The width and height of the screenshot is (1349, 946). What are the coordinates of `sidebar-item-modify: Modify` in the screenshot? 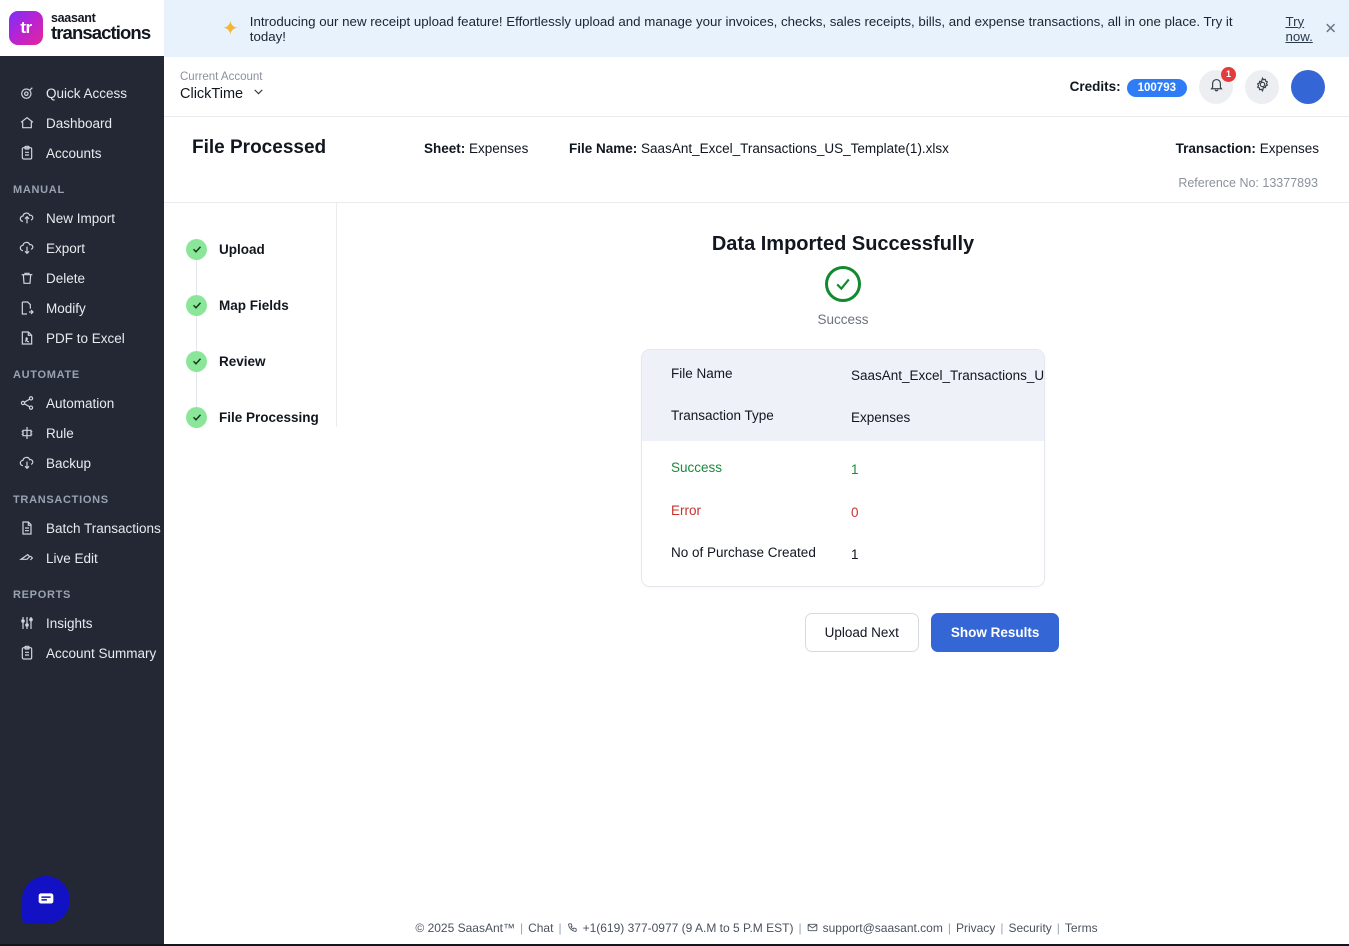 It's located at (82, 308).